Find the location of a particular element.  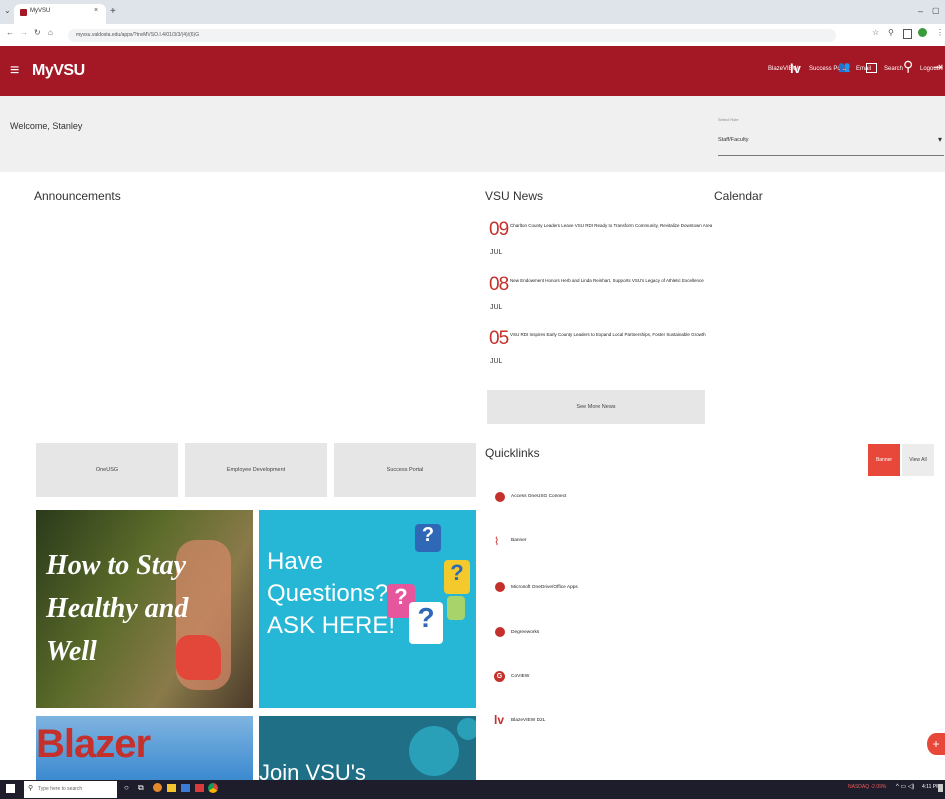

bubble-decoration is located at coordinates (456, 608).